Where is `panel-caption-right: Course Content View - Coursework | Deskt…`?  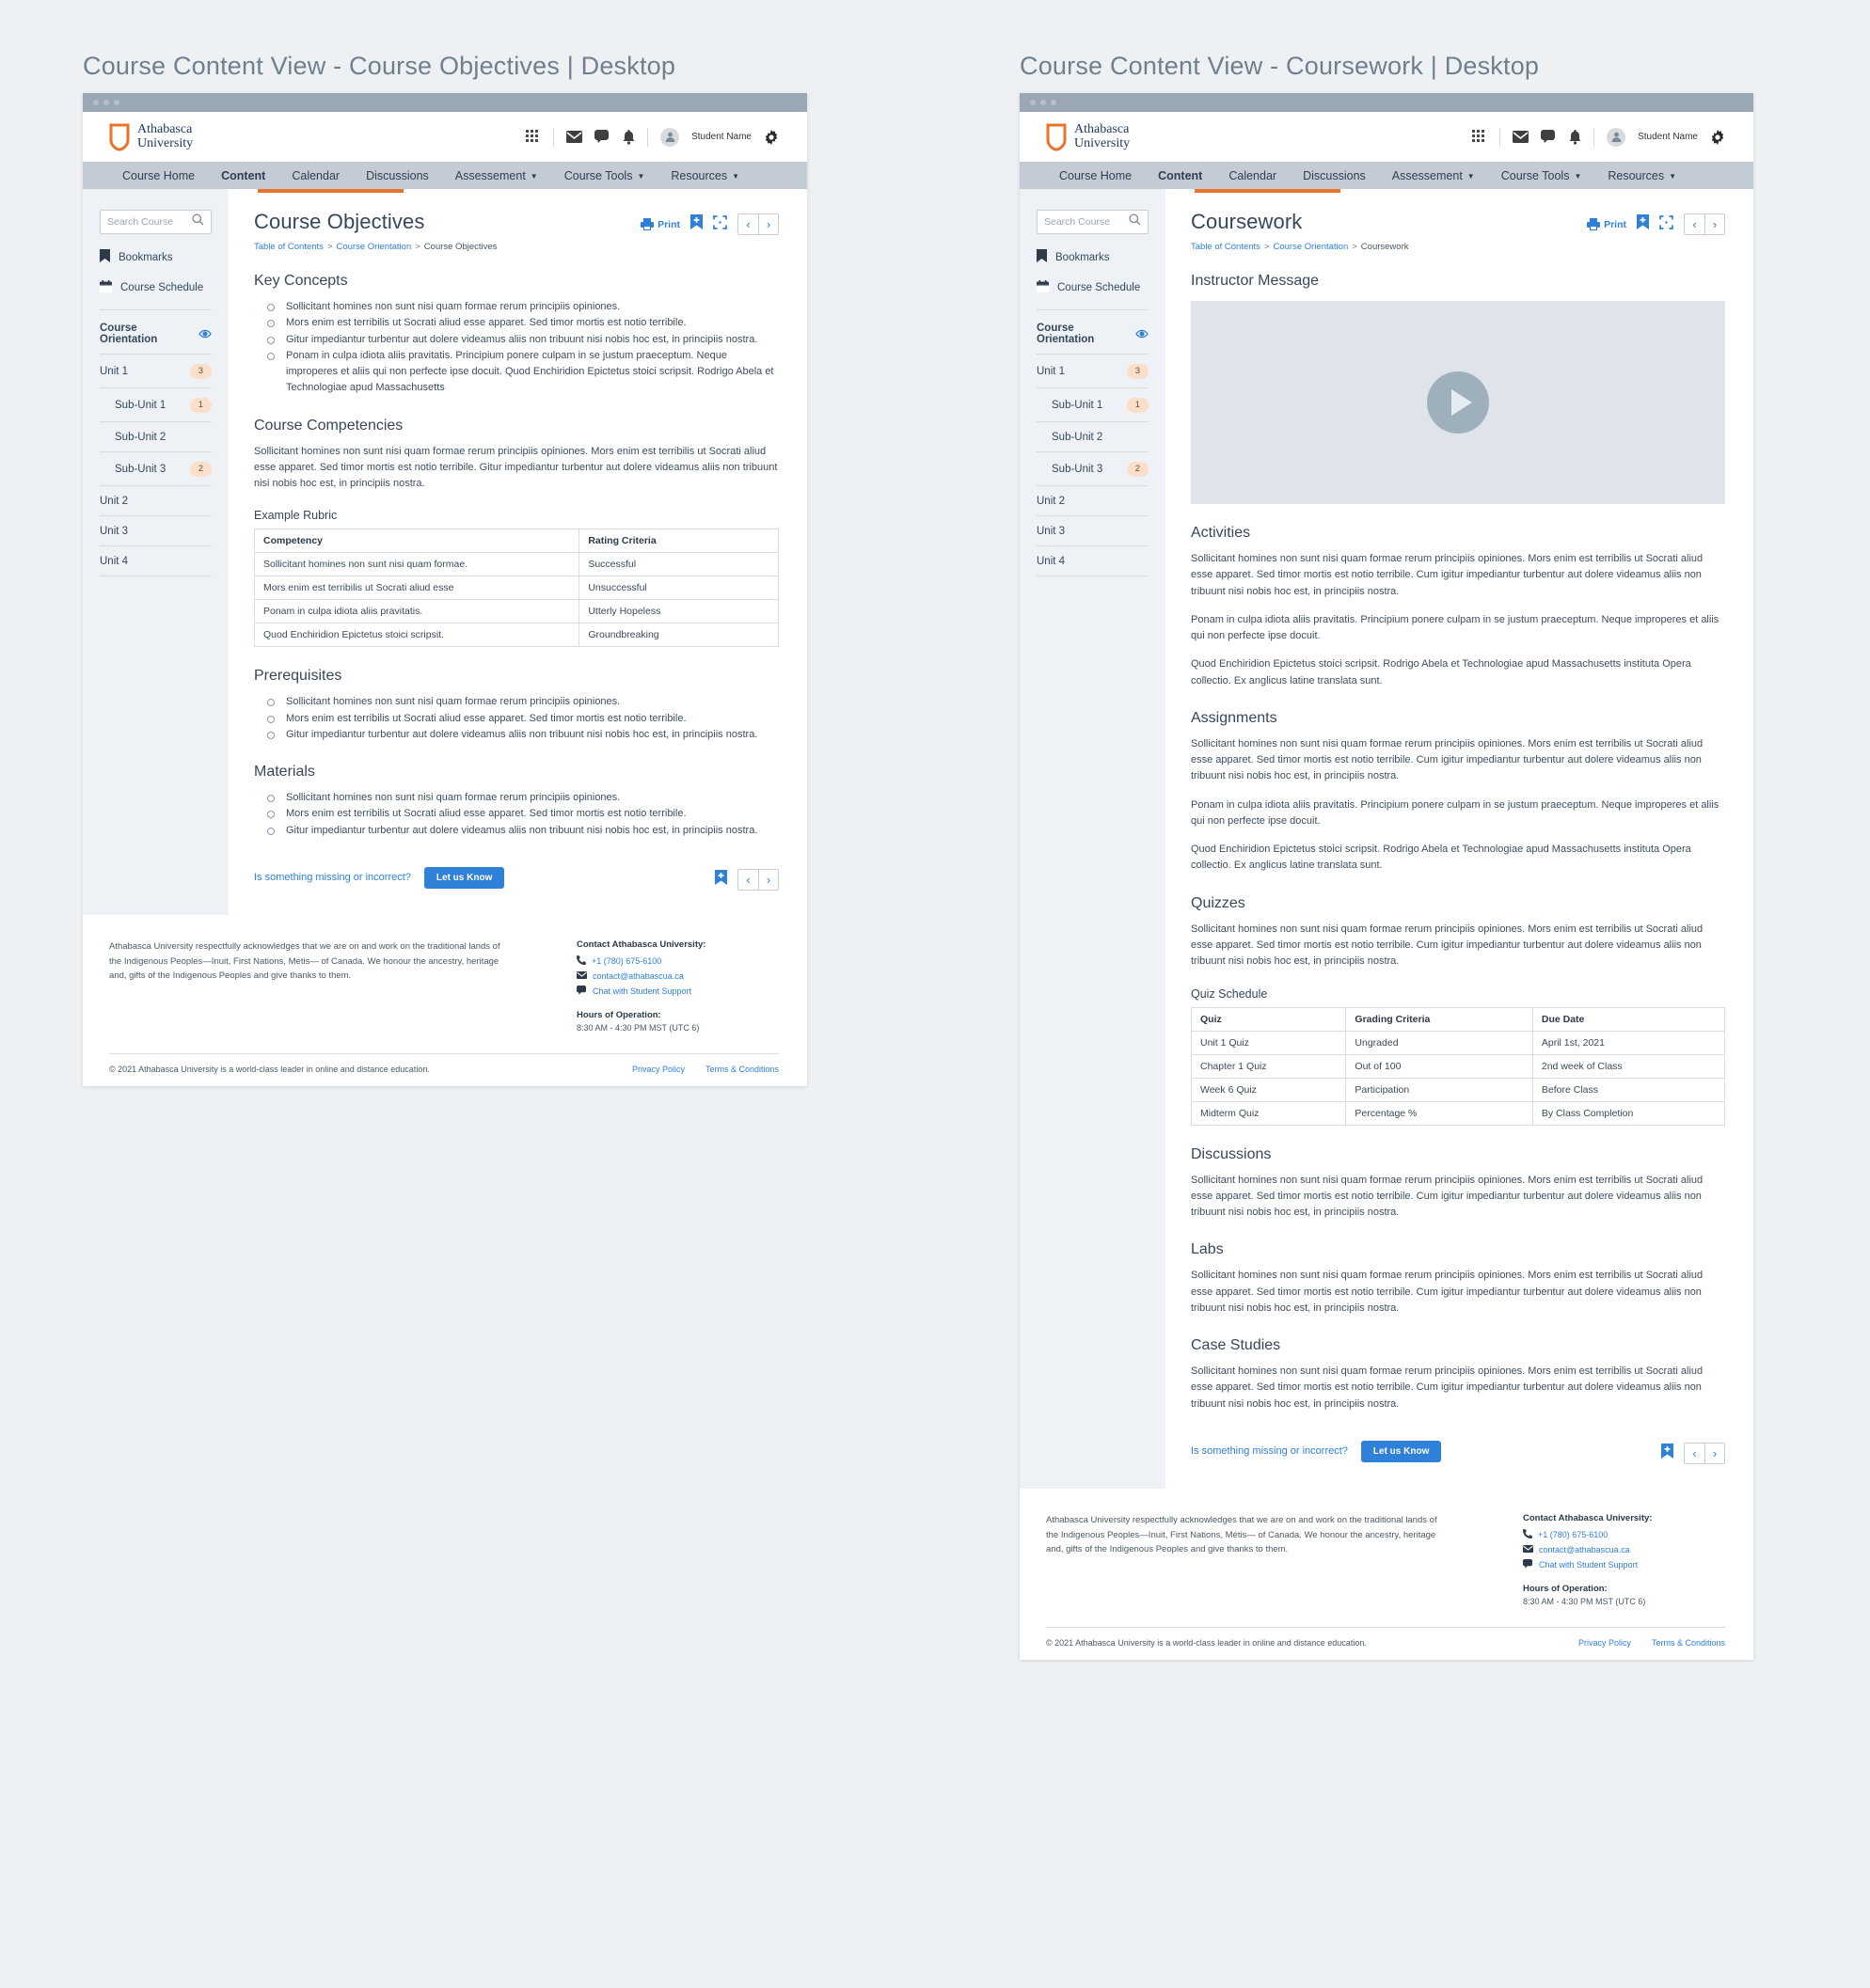 panel-caption-right: Course Content View - Coursework | Deskt… is located at coordinates (1280, 66).